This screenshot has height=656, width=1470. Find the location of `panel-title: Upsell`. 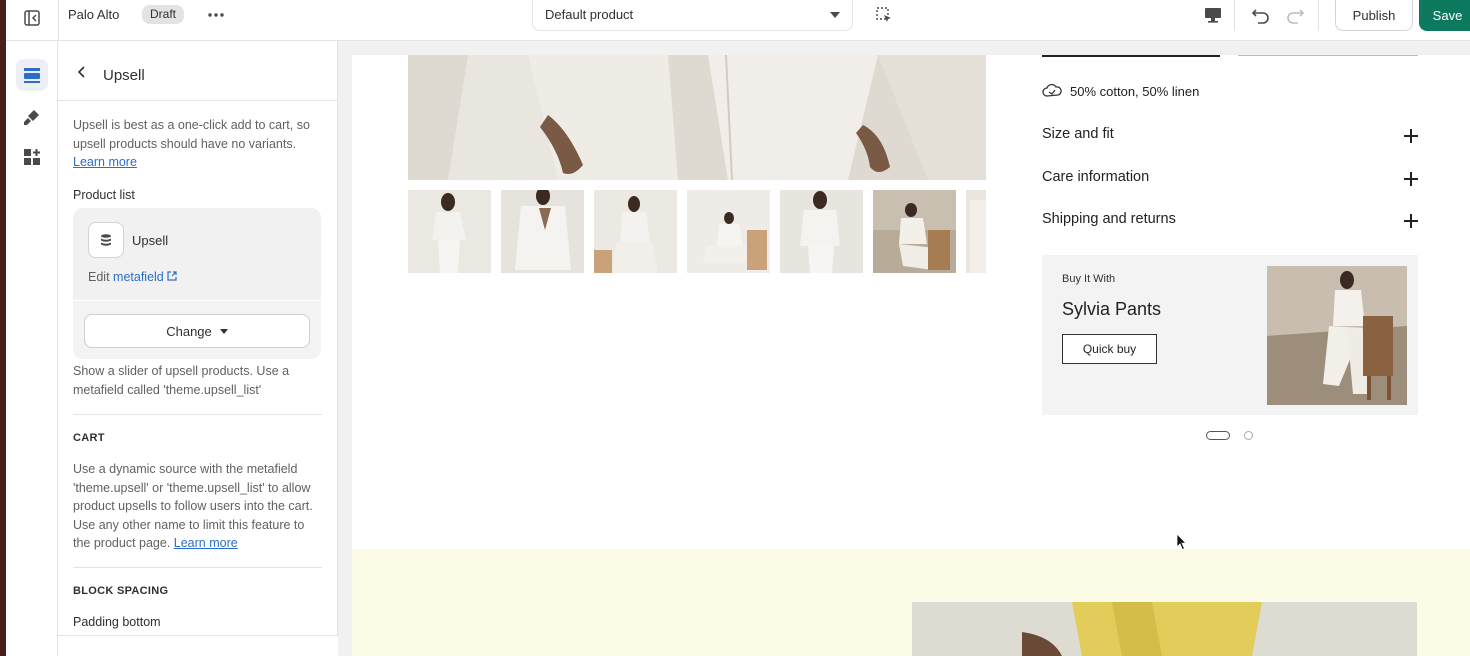

panel-title: Upsell is located at coordinates (124, 75).